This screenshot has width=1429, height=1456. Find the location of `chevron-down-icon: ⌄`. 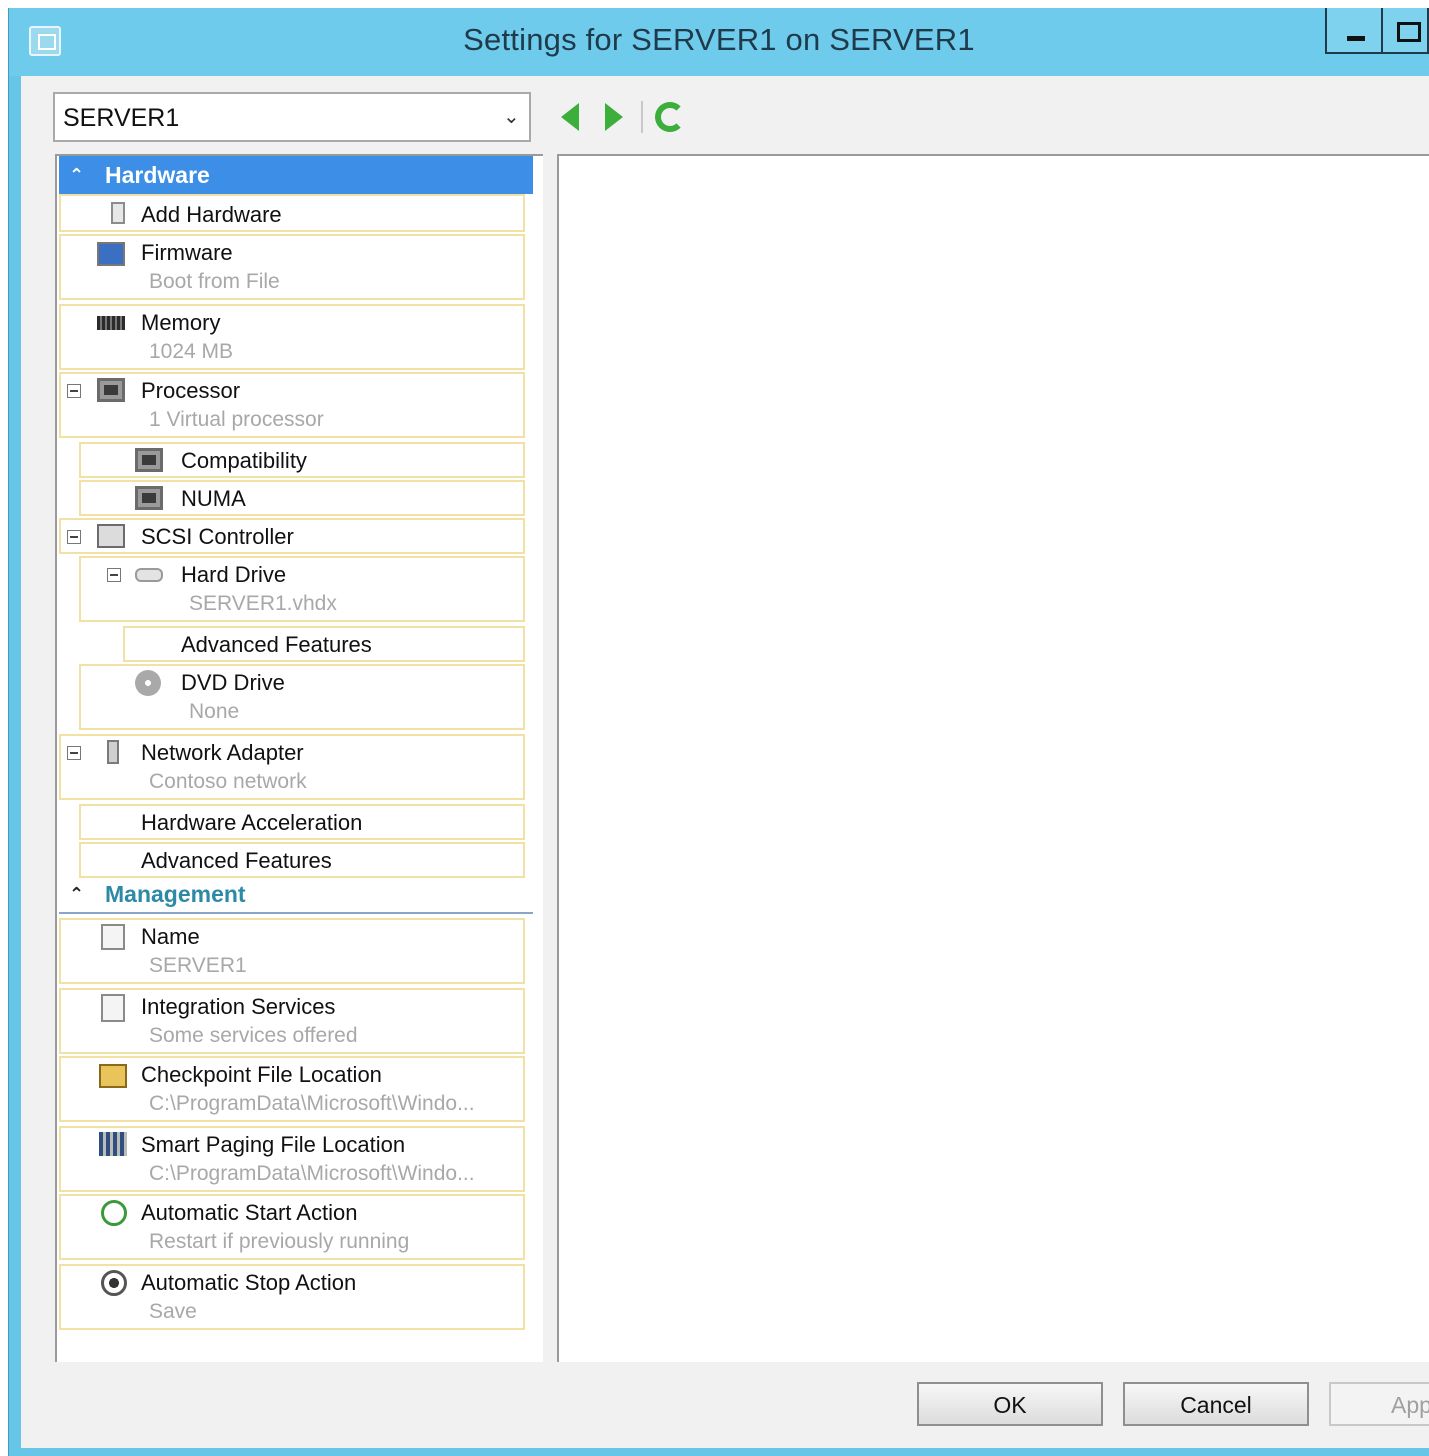

chevron-down-icon: ⌄ is located at coordinates (511, 117).